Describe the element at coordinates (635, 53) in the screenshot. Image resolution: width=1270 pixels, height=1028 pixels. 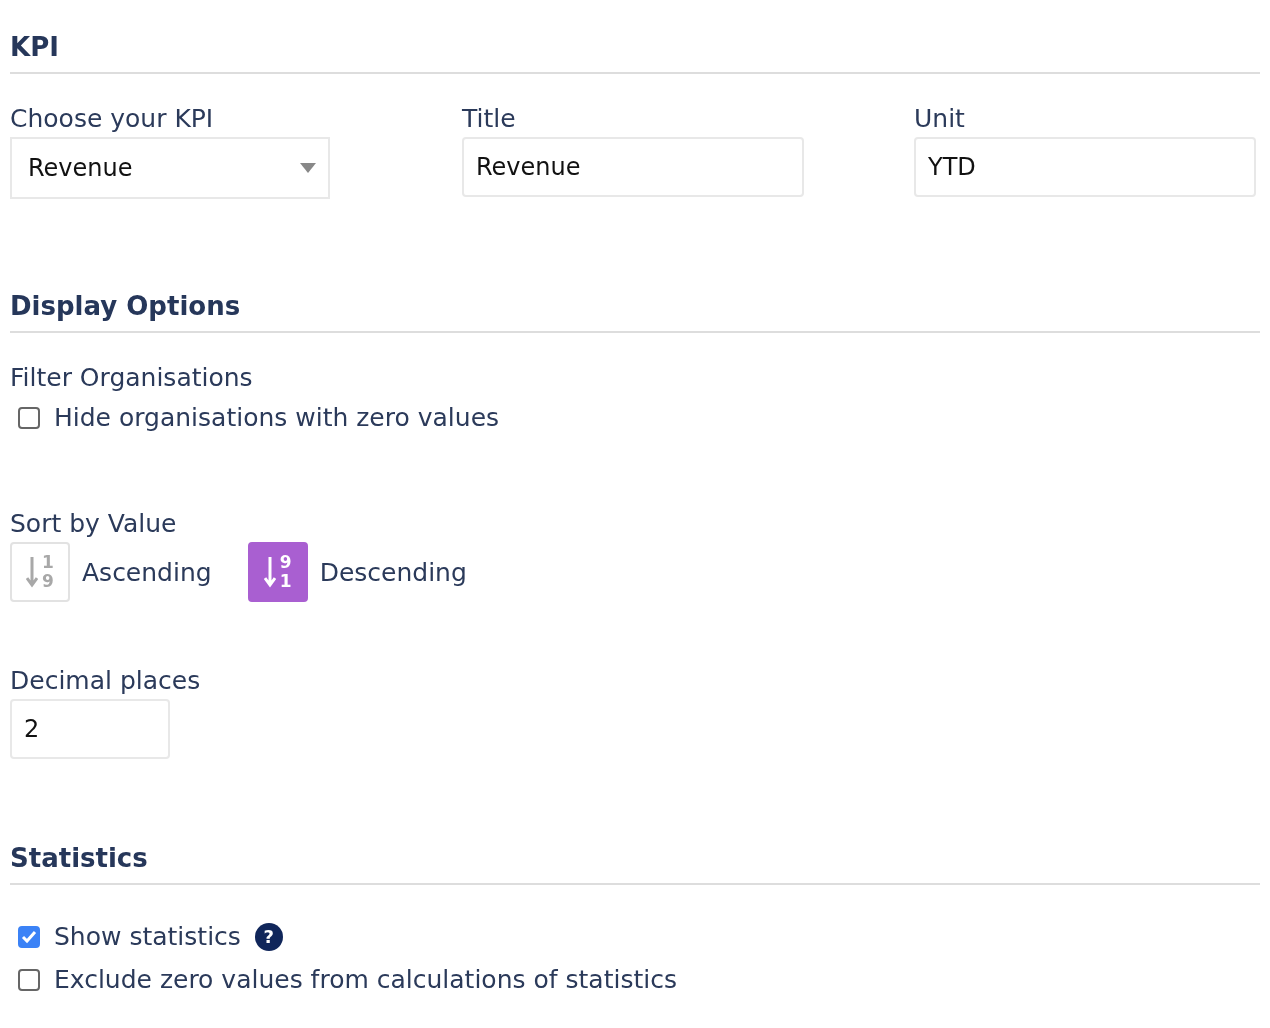
I see `section-heading: KPI` at that location.